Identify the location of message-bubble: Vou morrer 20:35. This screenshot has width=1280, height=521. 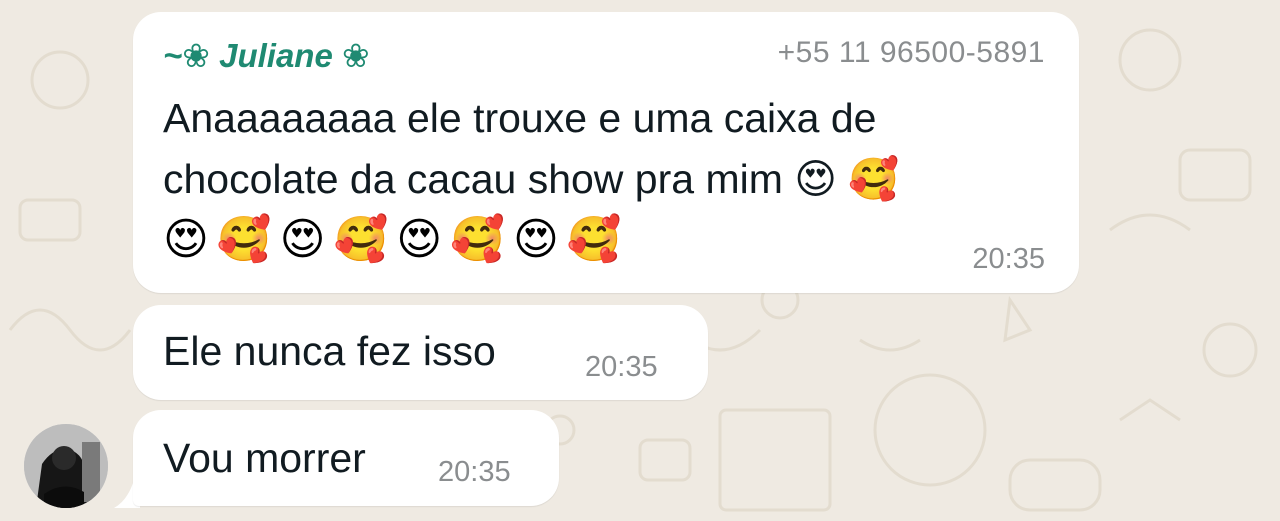
(346, 458).